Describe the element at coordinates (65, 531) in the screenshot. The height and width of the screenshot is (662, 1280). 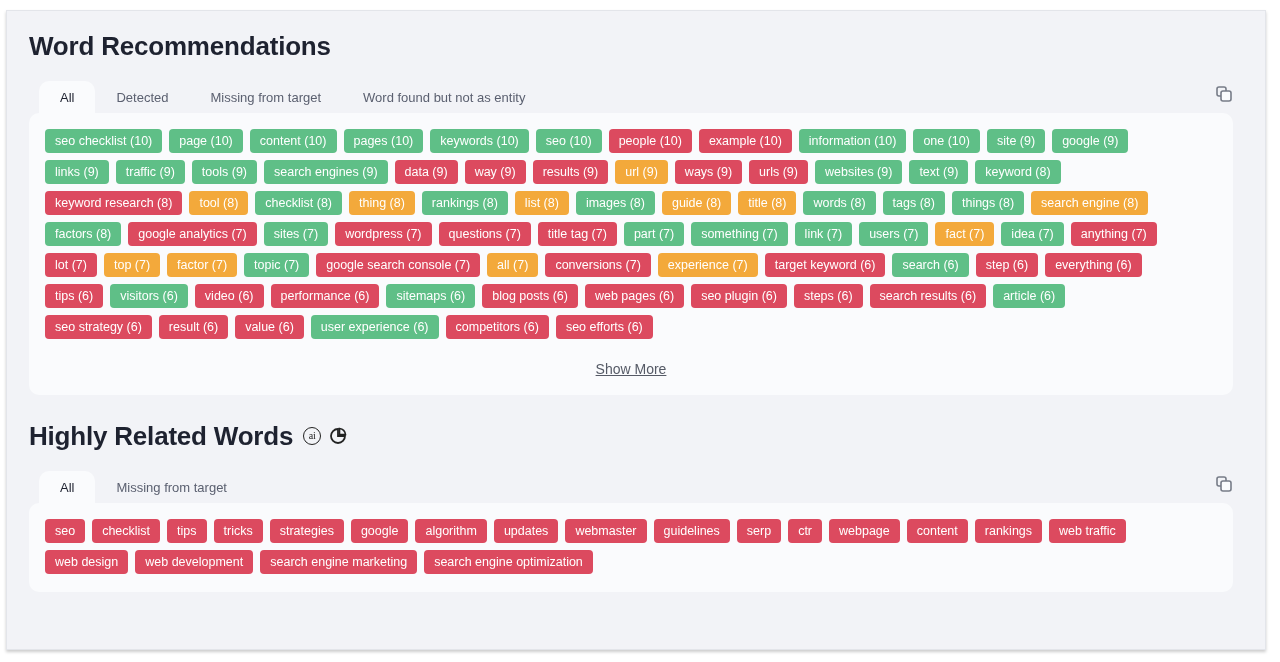
I see `word-tag: seo` at that location.